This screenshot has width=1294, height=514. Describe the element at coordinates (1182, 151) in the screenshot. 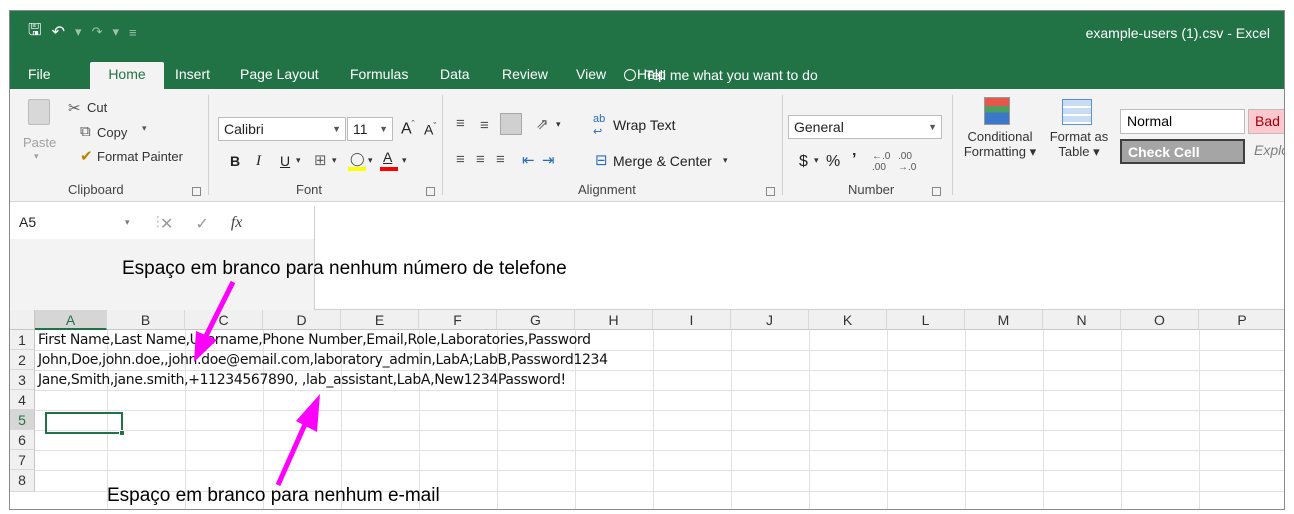

I see `style-check-cell: Check Cell` at that location.